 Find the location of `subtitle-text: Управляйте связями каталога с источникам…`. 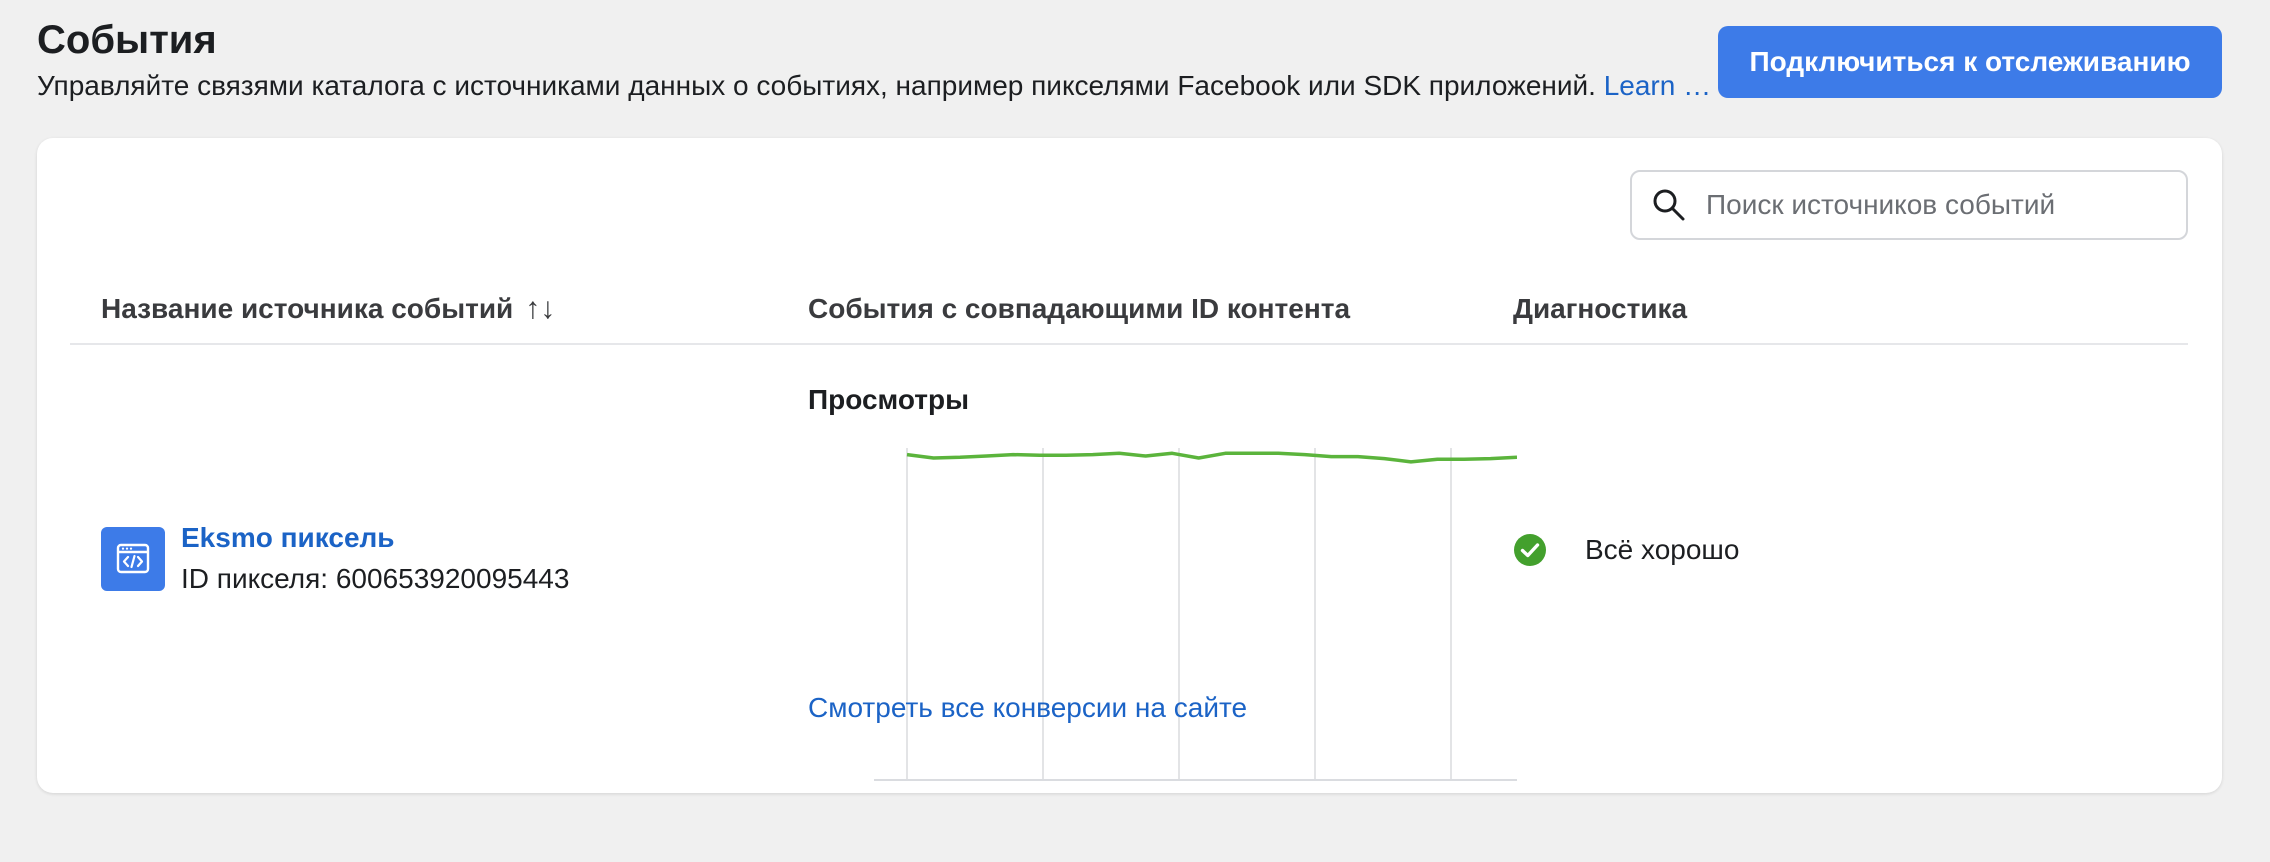

subtitle-text: Управляйте связями каталога с источникам… is located at coordinates (816, 85).